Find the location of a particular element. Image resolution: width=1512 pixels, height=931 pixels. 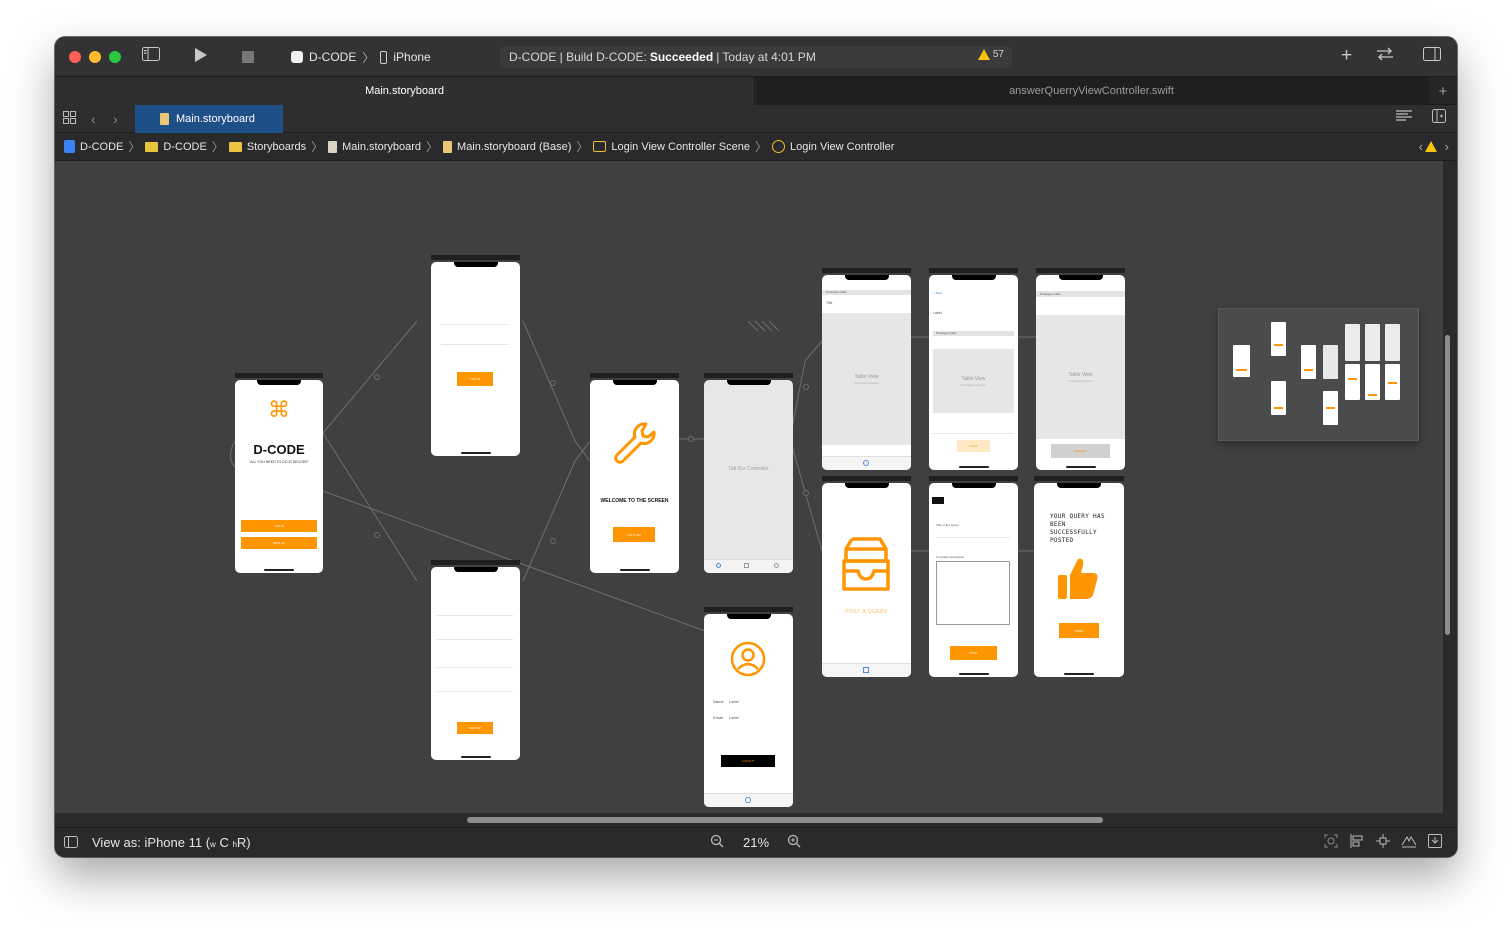

warning-badge: 57 is located at coordinates (990, 54).